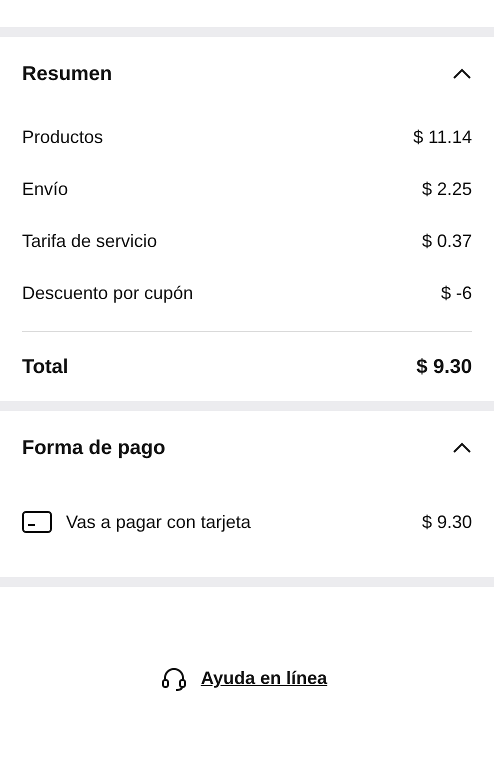  Describe the element at coordinates (264, 678) in the screenshot. I see `help-link: Ayuda en línea` at that location.